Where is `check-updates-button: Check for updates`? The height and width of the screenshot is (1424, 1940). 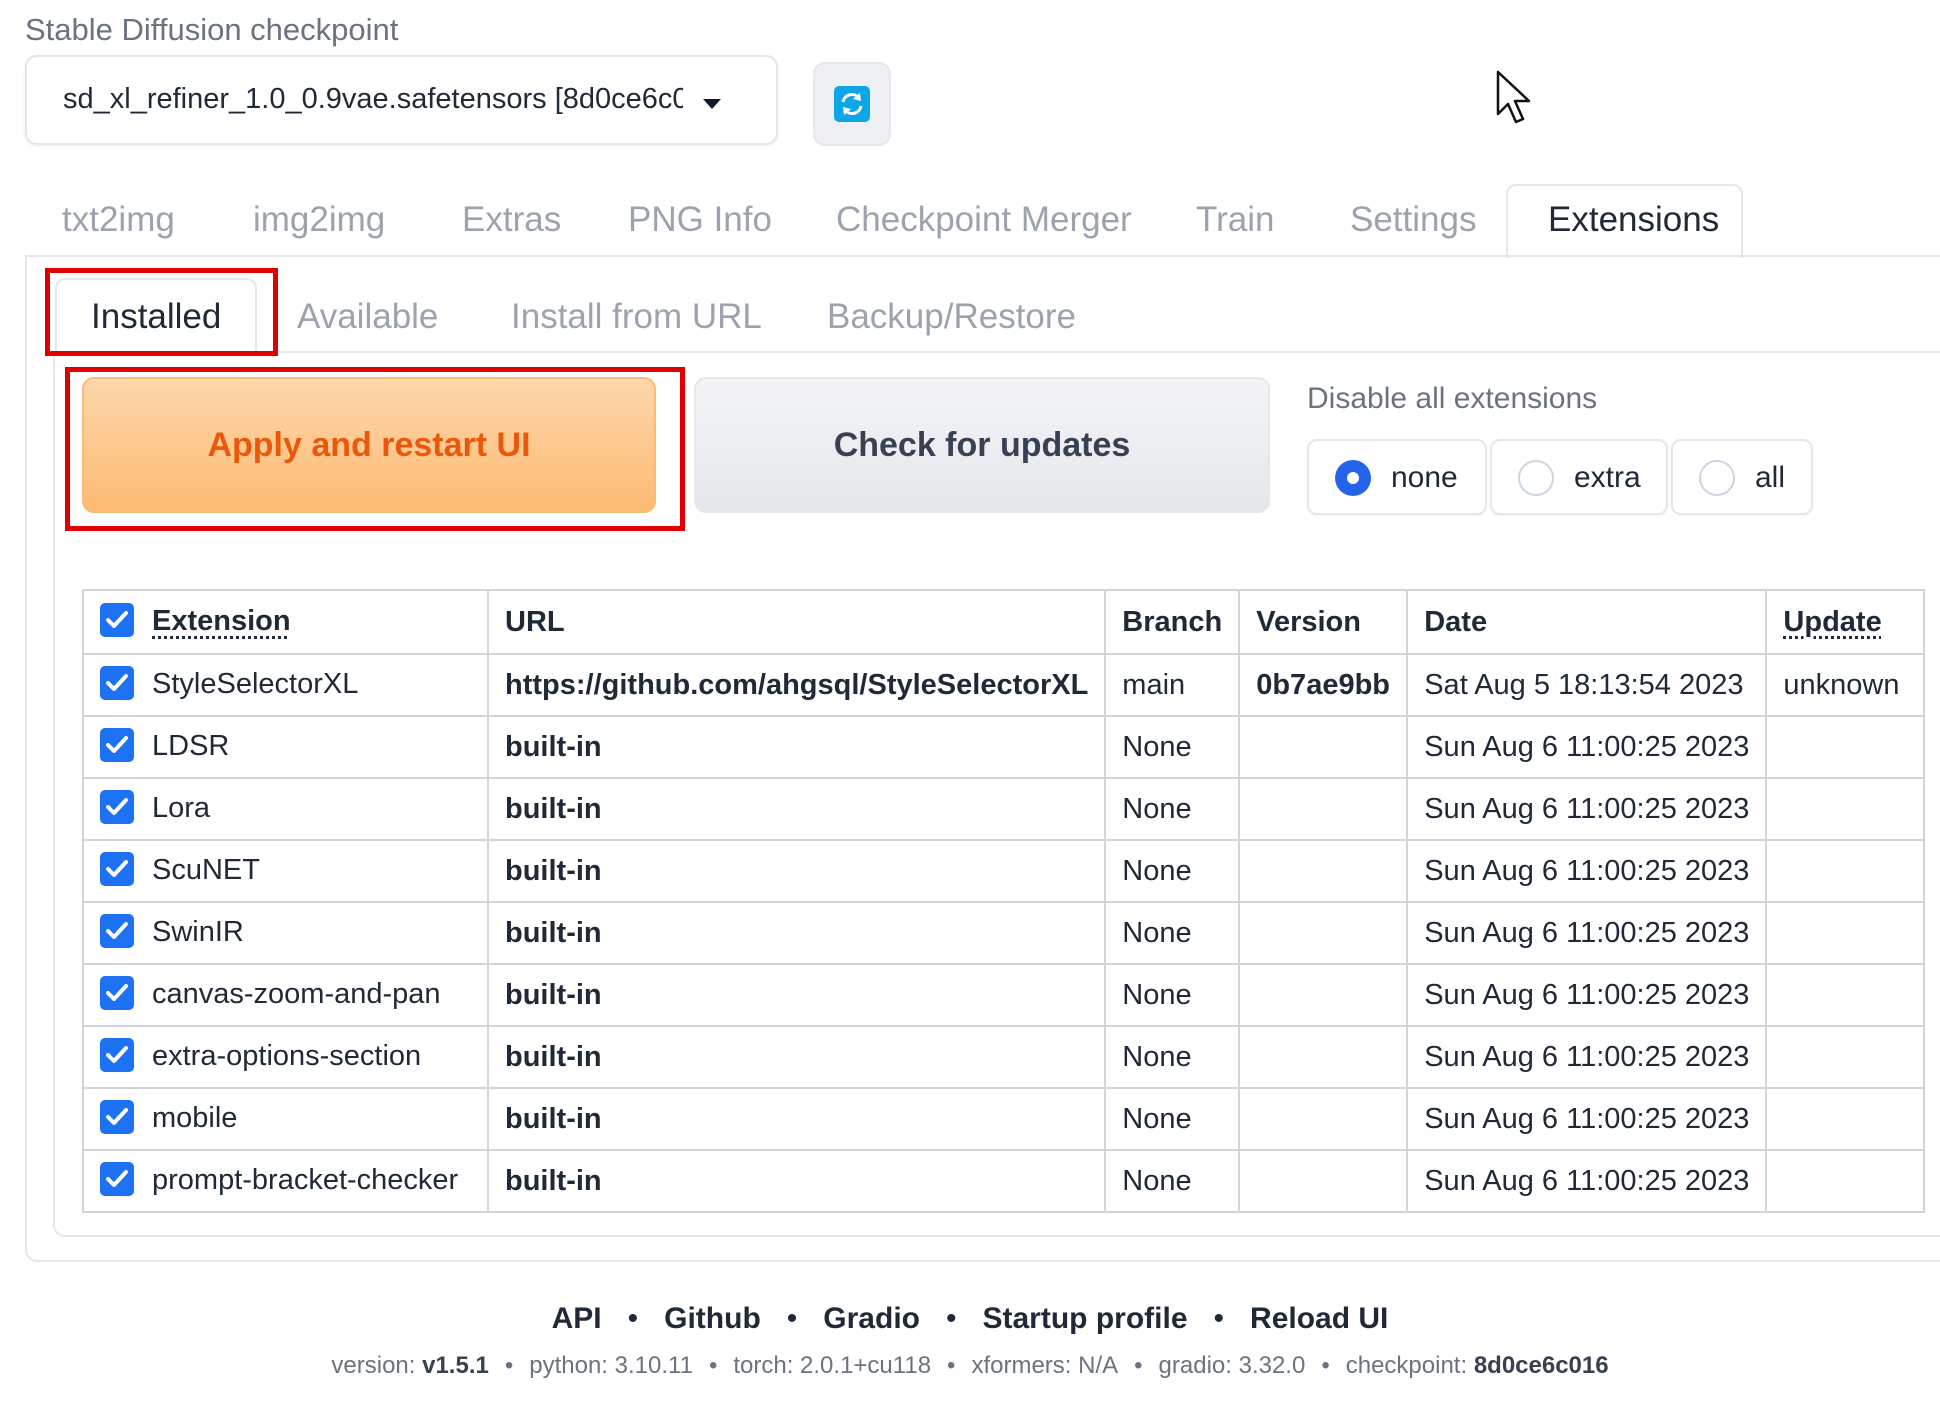
check-updates-button: Check for updates is located at coordinates (982, 445).